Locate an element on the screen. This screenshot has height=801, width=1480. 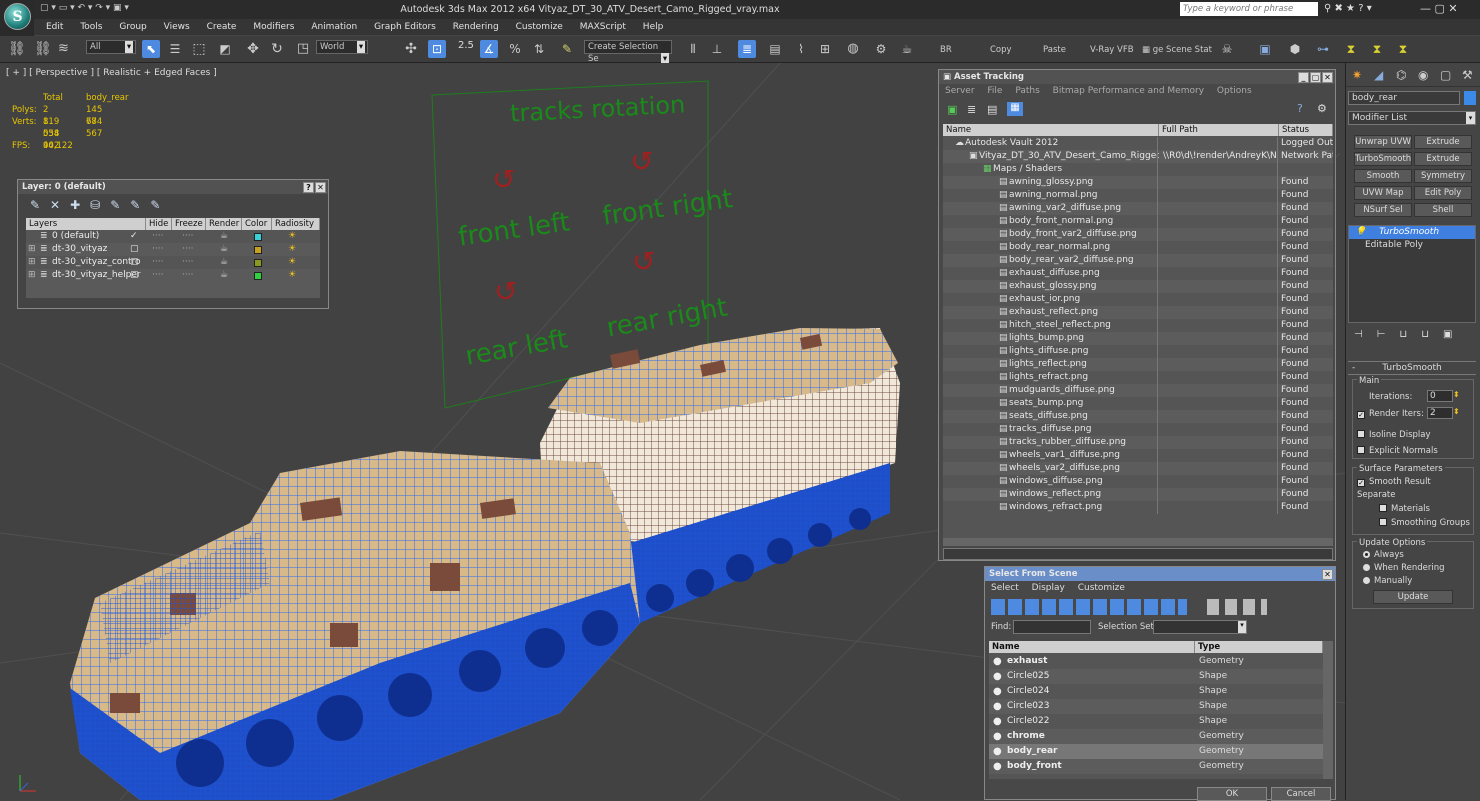
menu-views: Views is located at coordinates (177, 27).